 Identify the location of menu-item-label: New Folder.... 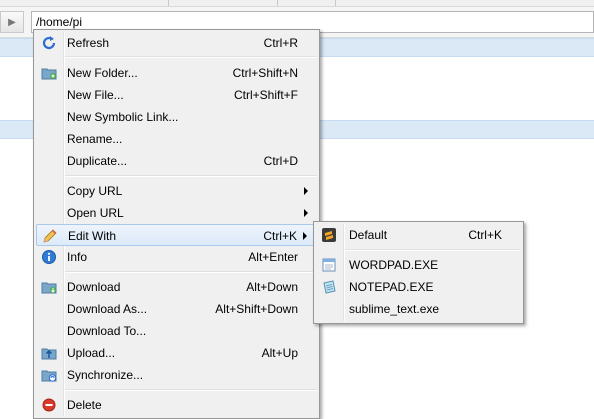
(102, 73).